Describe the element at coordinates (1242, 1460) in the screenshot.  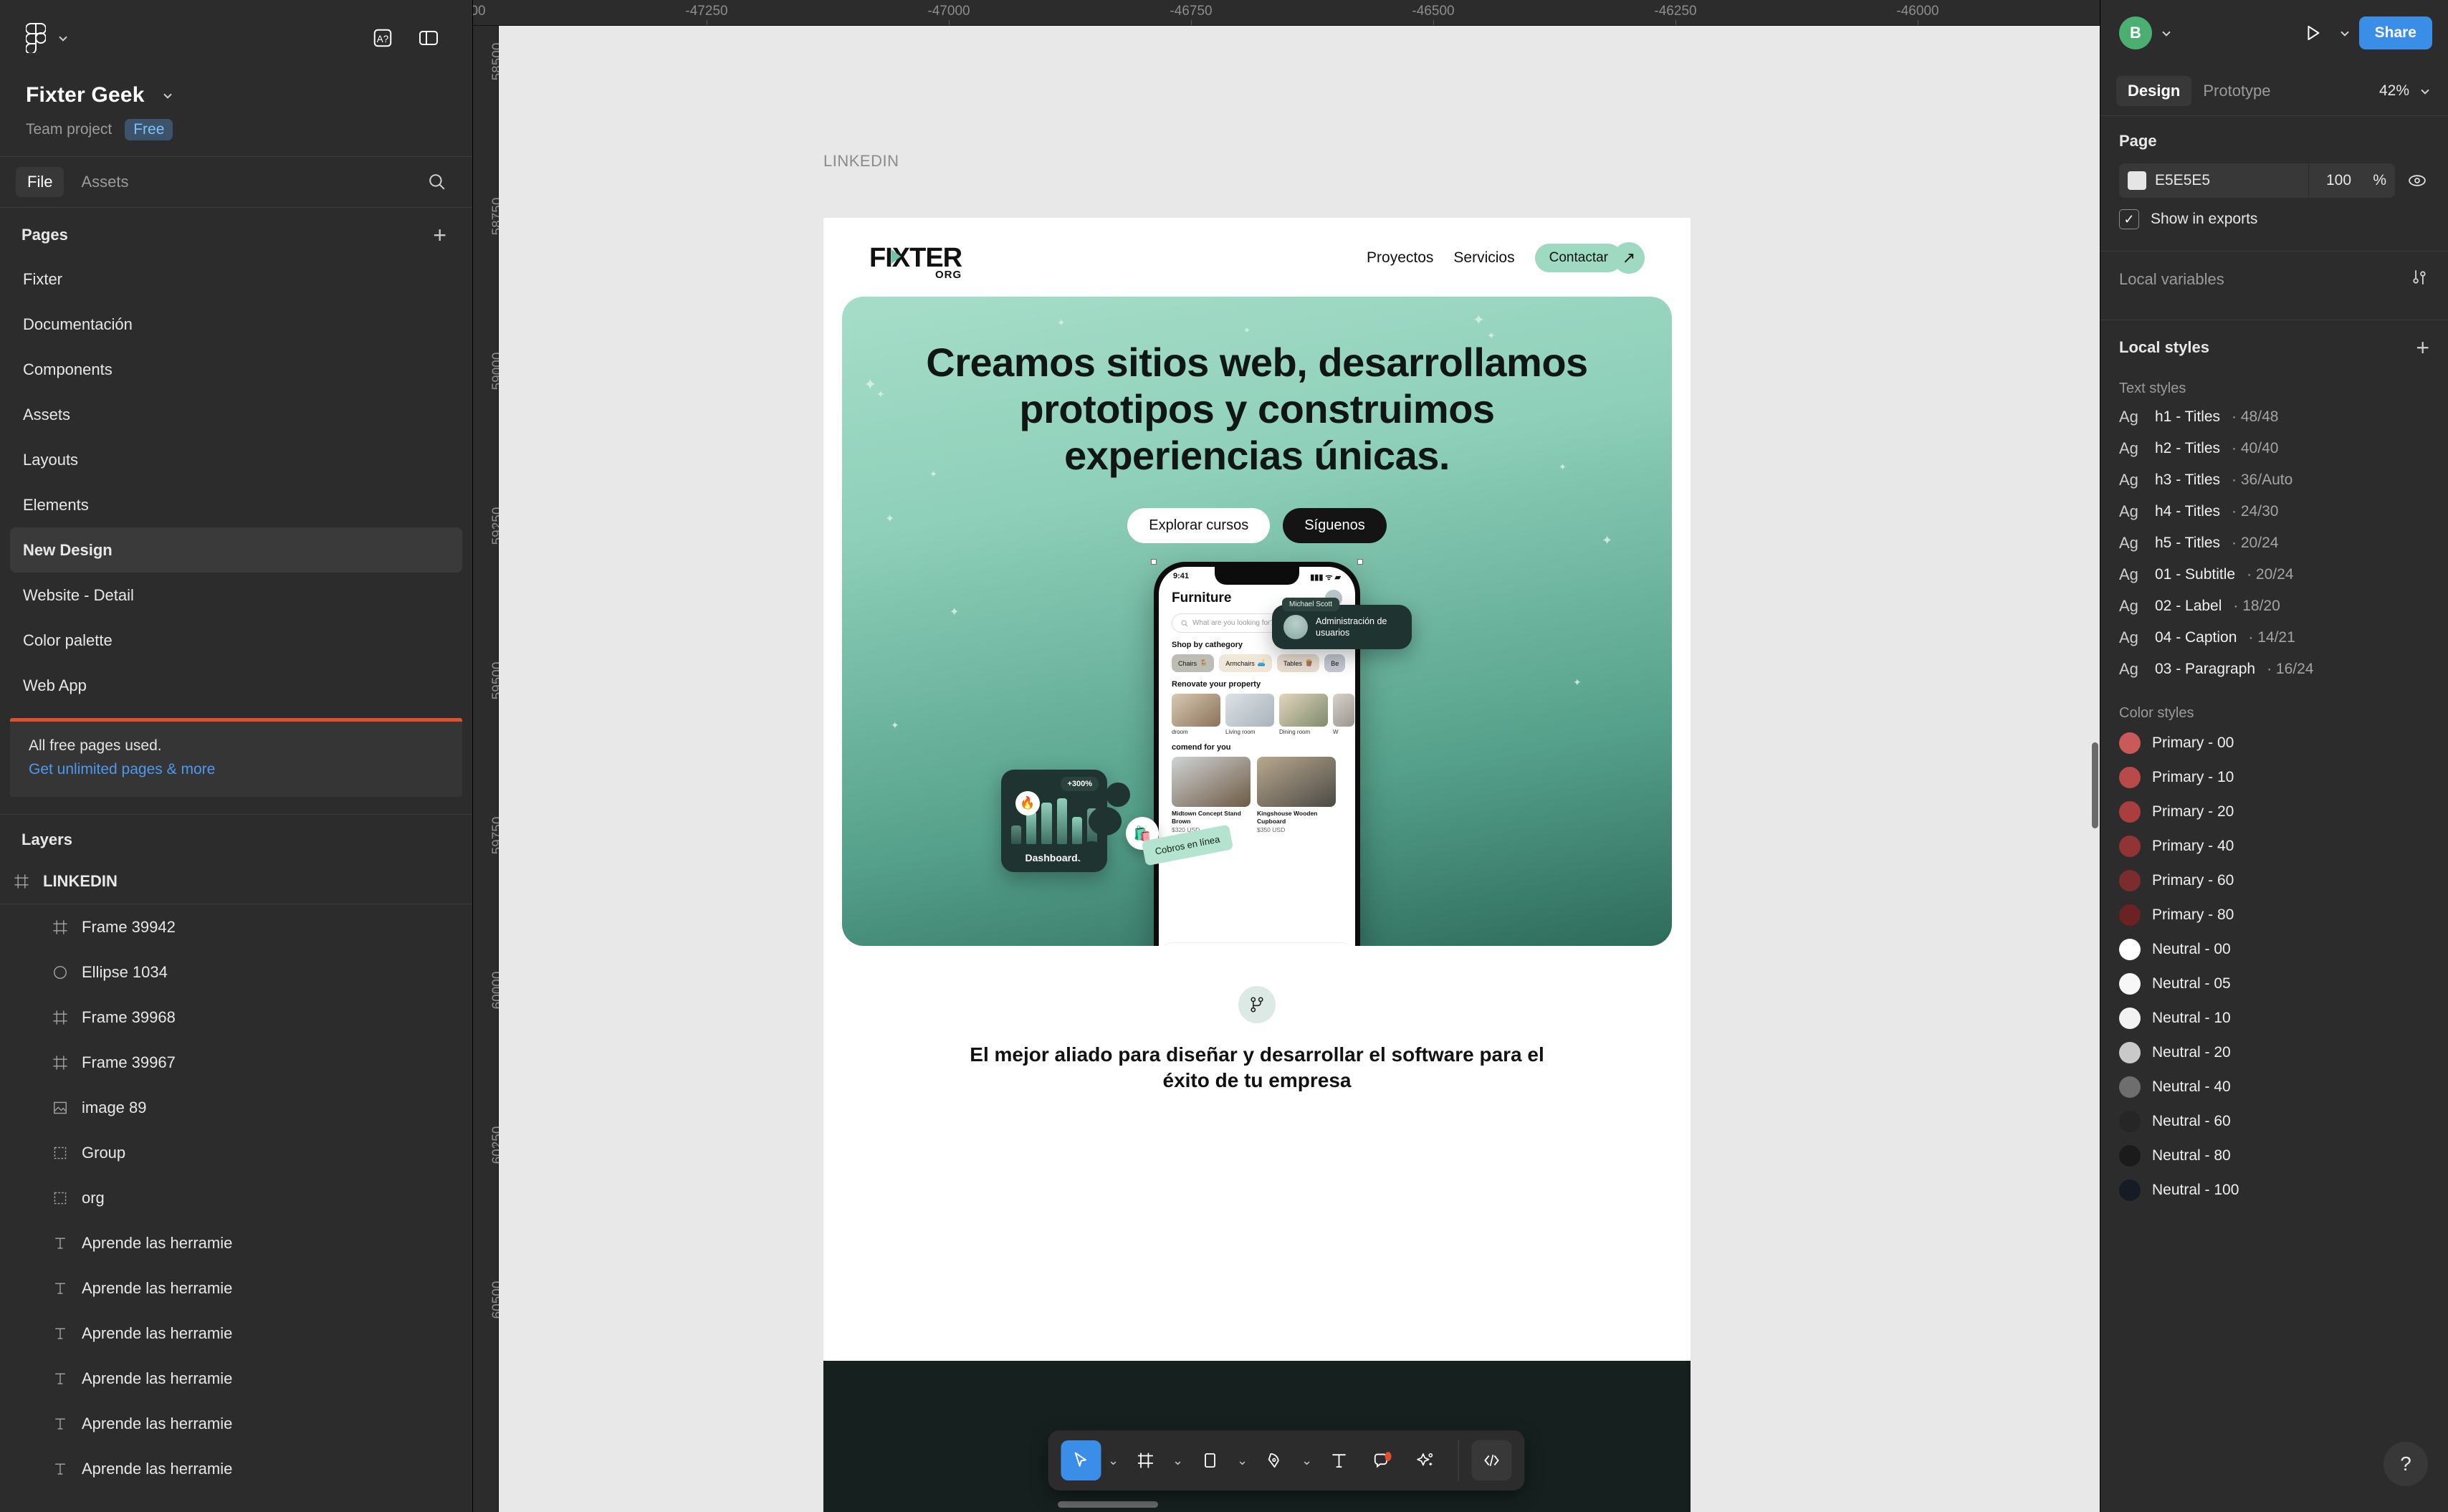
I see `shape-tool-chevron-icon: ⌄` at that location.